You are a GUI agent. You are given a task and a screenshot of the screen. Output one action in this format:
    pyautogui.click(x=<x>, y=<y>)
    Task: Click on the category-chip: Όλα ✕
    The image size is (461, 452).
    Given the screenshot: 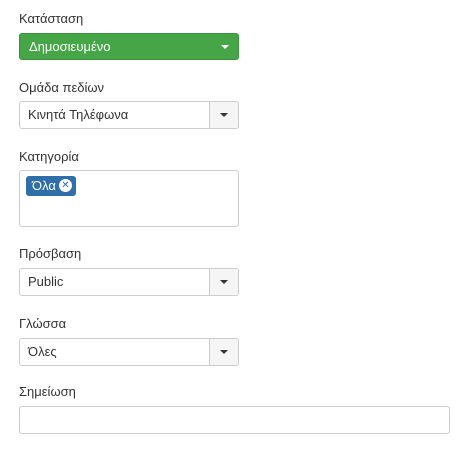 What is the action you would take?
    pyautogui.click(x=51, y=186)
    